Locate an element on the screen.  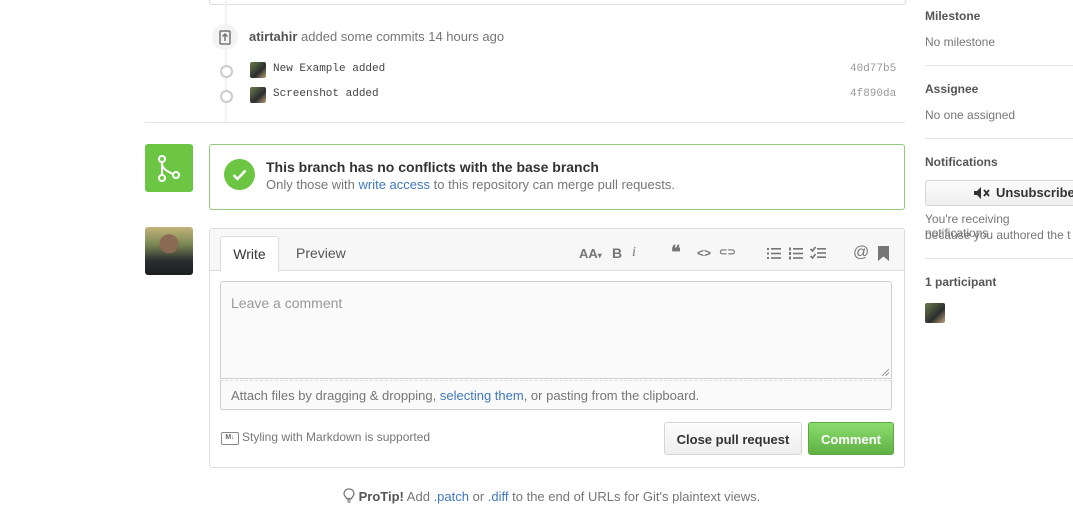
protip-text1: Add is located at coordinates (418, 496).